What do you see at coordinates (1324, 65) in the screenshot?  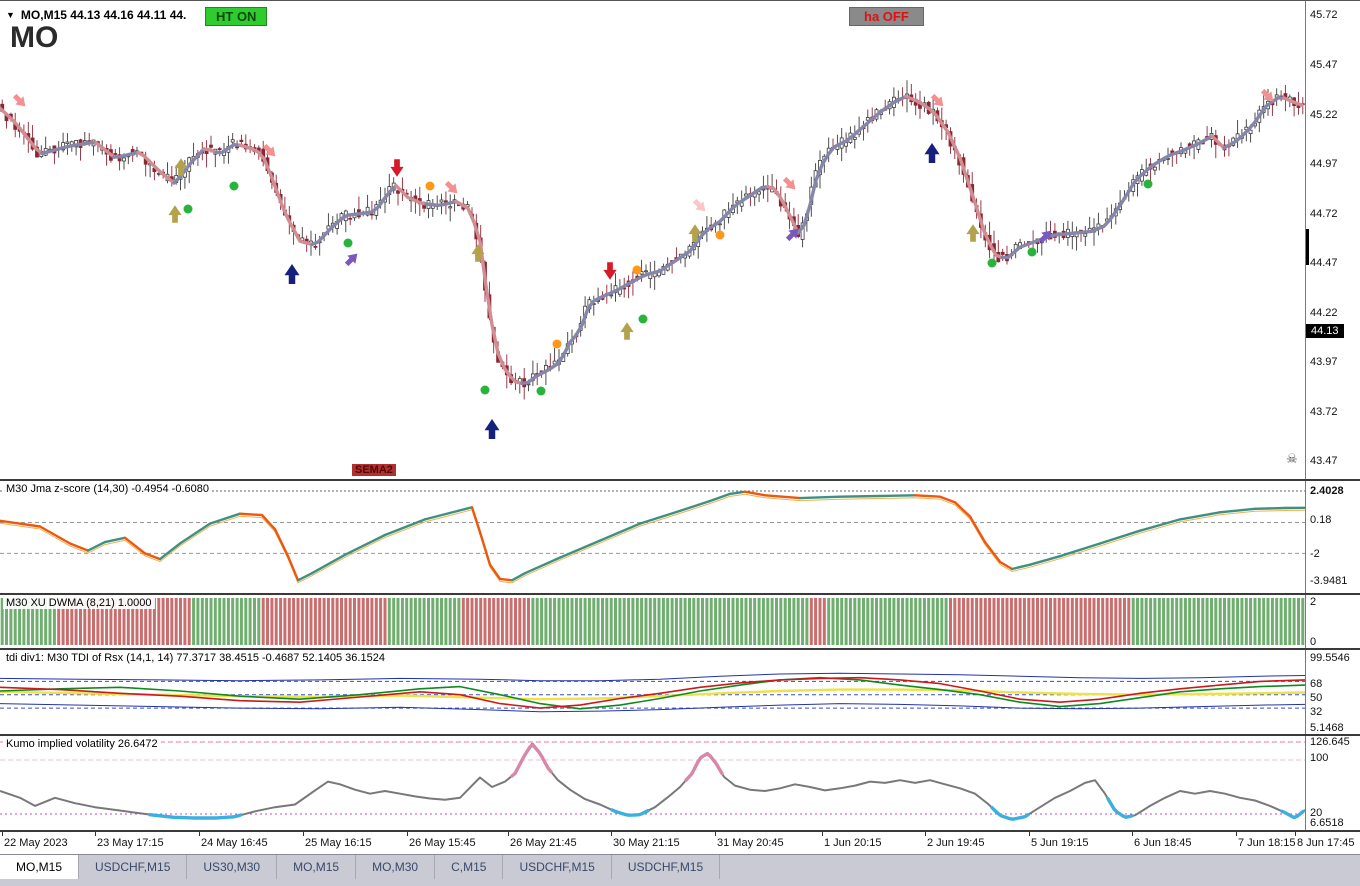 I see `scale-label: 45.47` at bounding box center [1324, 65].